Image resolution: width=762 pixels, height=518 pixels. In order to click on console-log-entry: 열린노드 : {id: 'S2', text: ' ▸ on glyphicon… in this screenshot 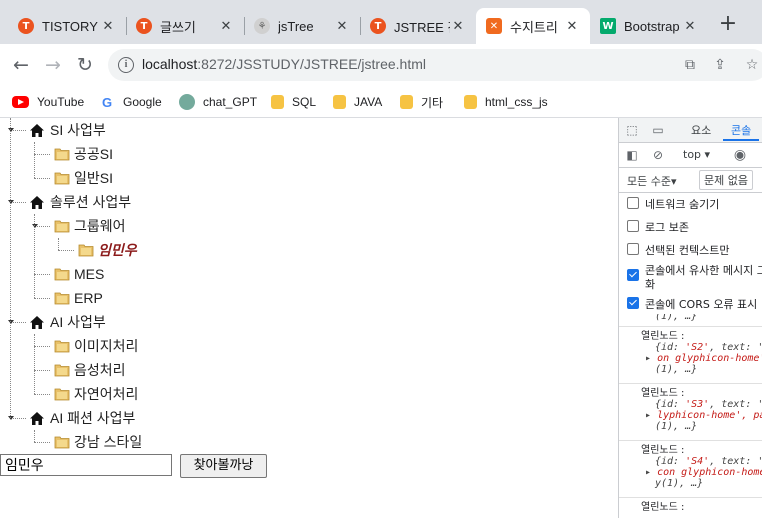, I will do `click(690, 354)`.